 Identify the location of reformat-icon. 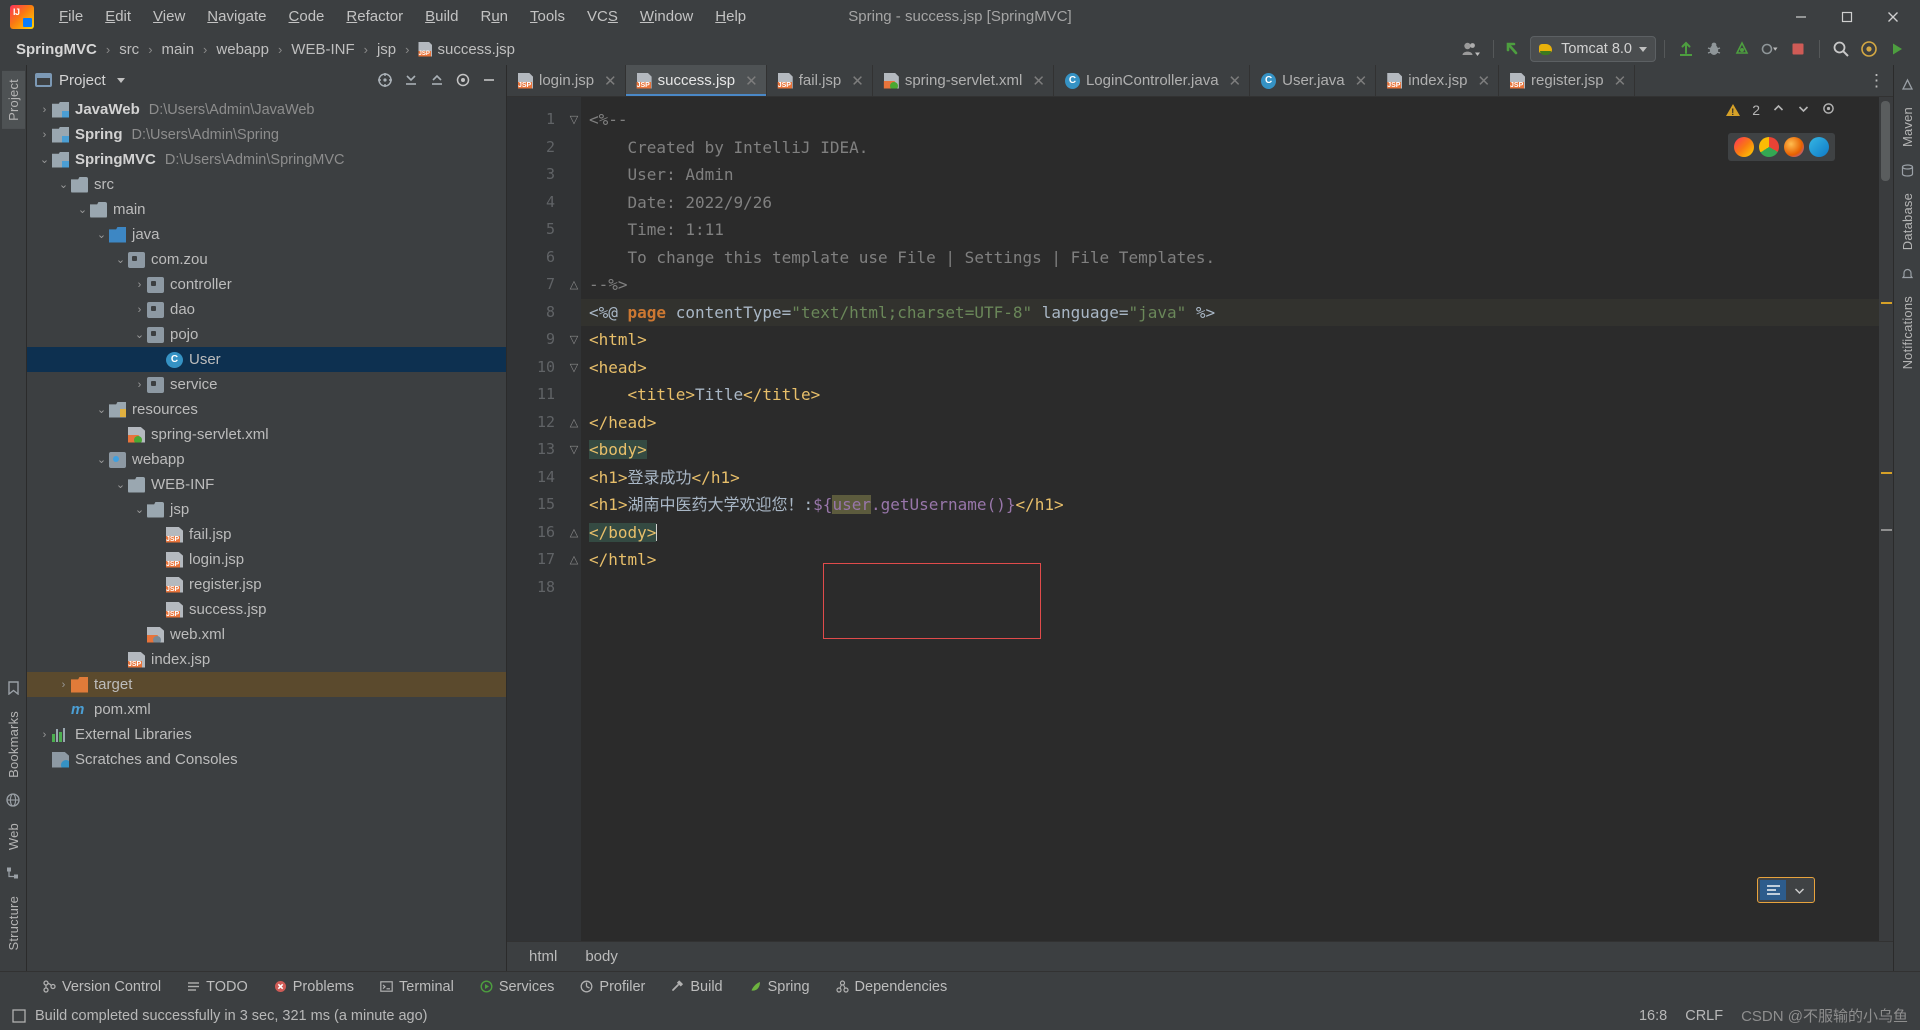
(1773, 890).